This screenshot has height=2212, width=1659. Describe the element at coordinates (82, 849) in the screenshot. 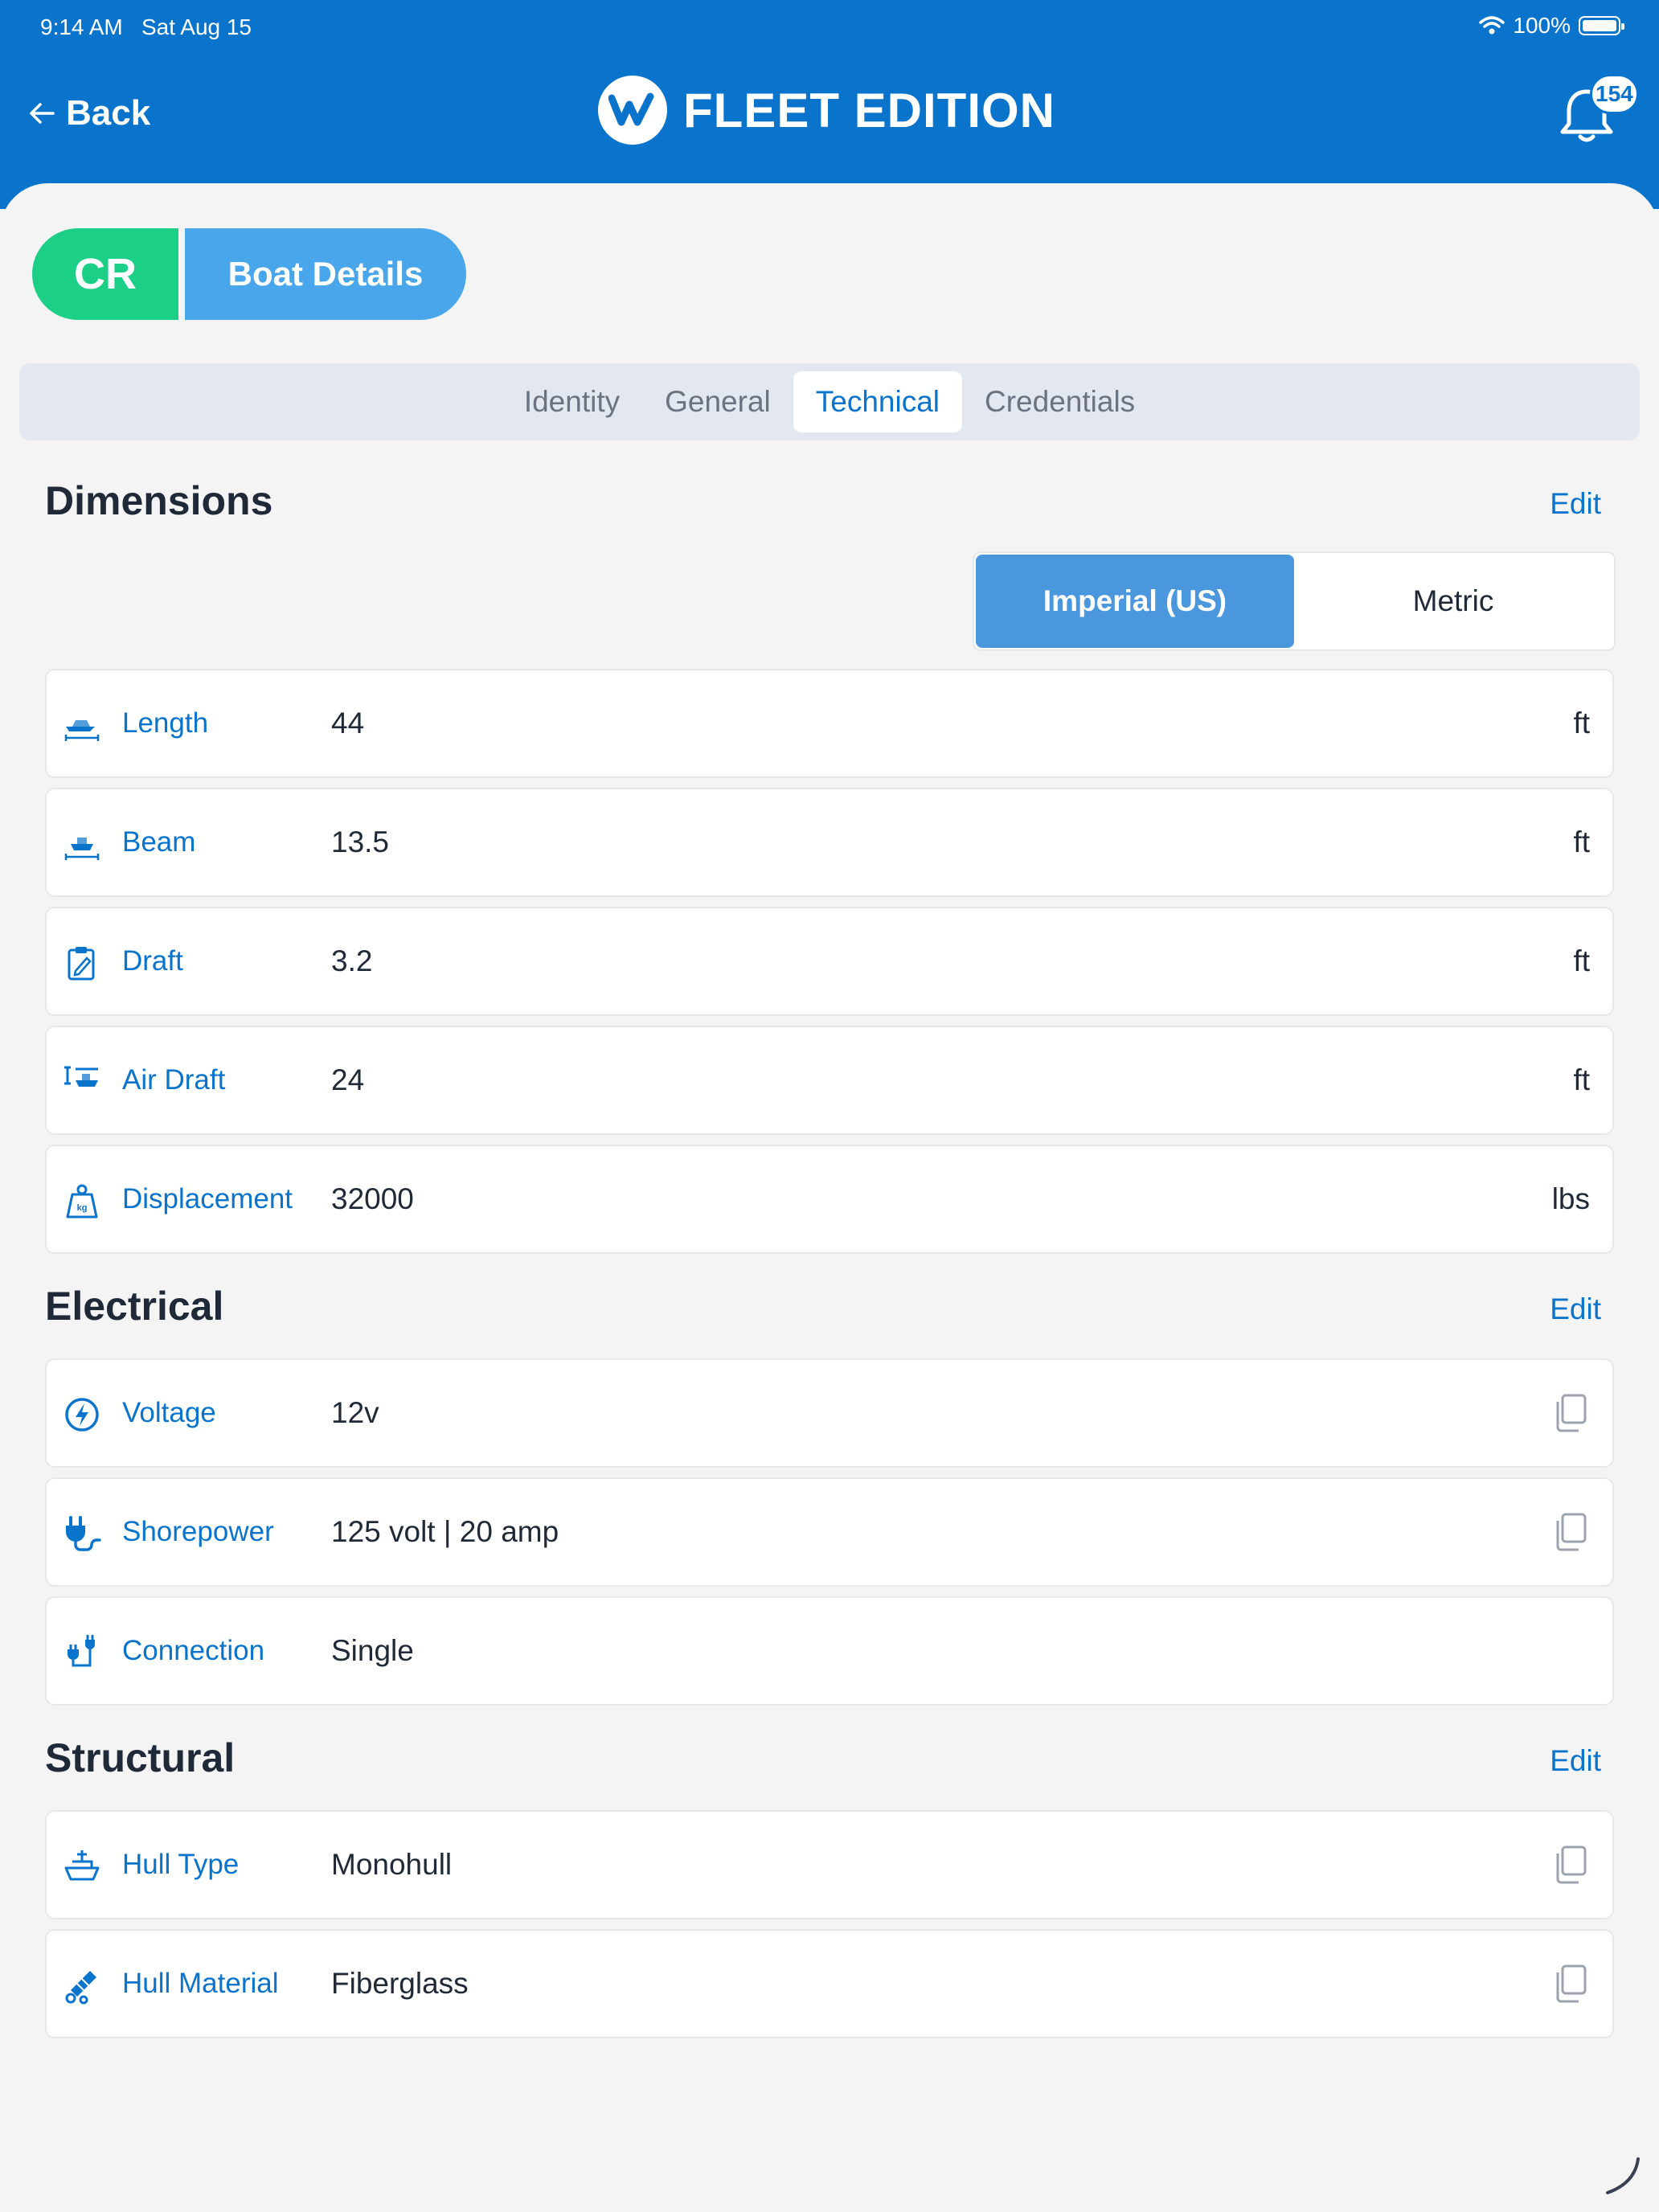

I see `boat-beam-icon` at that location.